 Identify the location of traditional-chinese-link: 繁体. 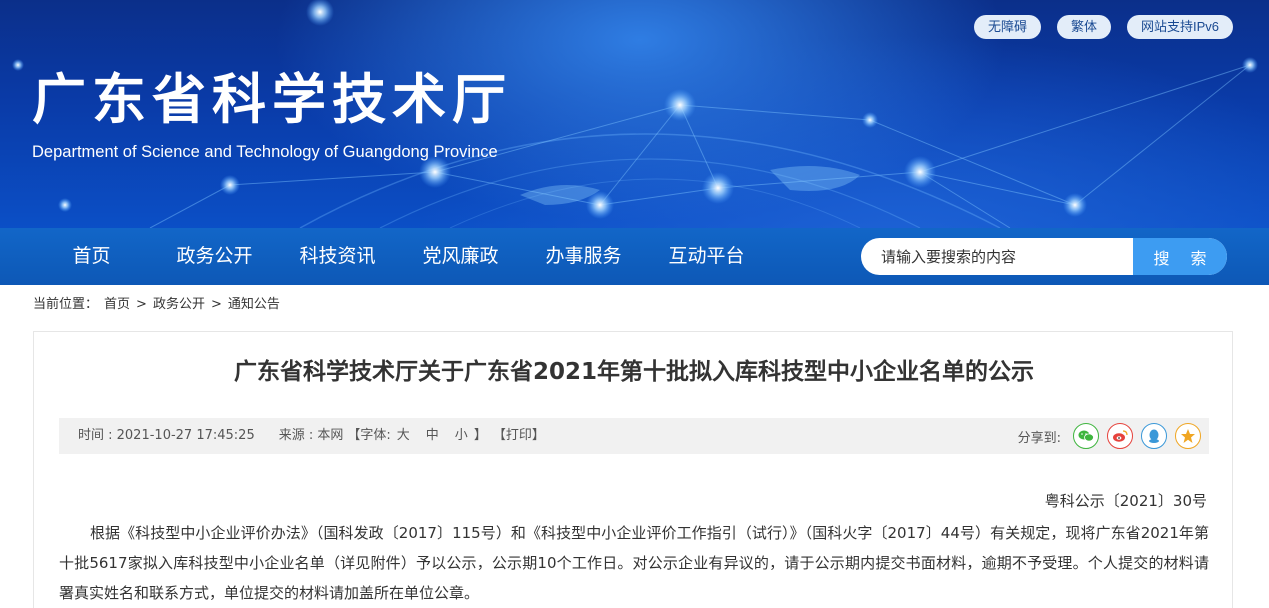
(1083, 27).